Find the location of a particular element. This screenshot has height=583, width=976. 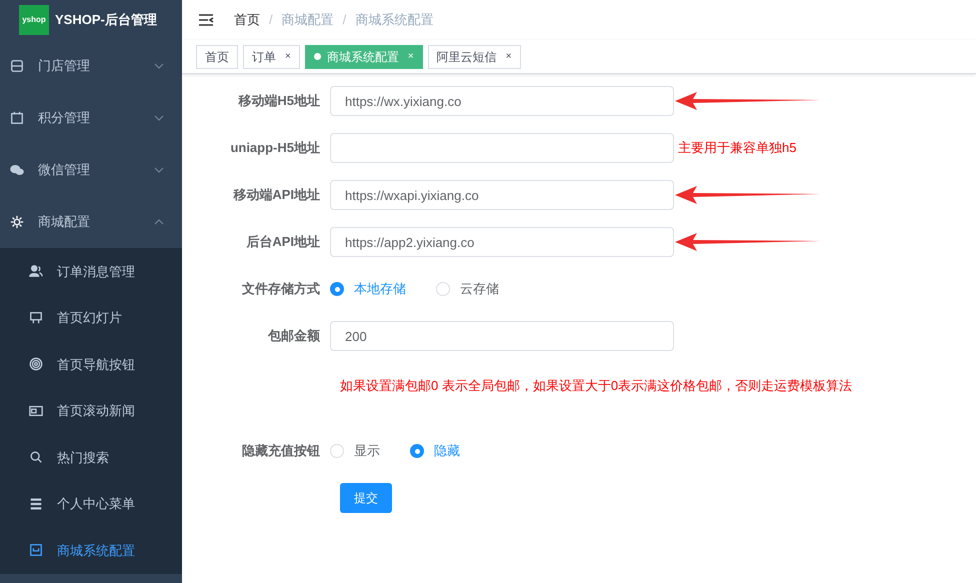

breadcrumb-item: 商城配置 is located at coordinates (308, 20).